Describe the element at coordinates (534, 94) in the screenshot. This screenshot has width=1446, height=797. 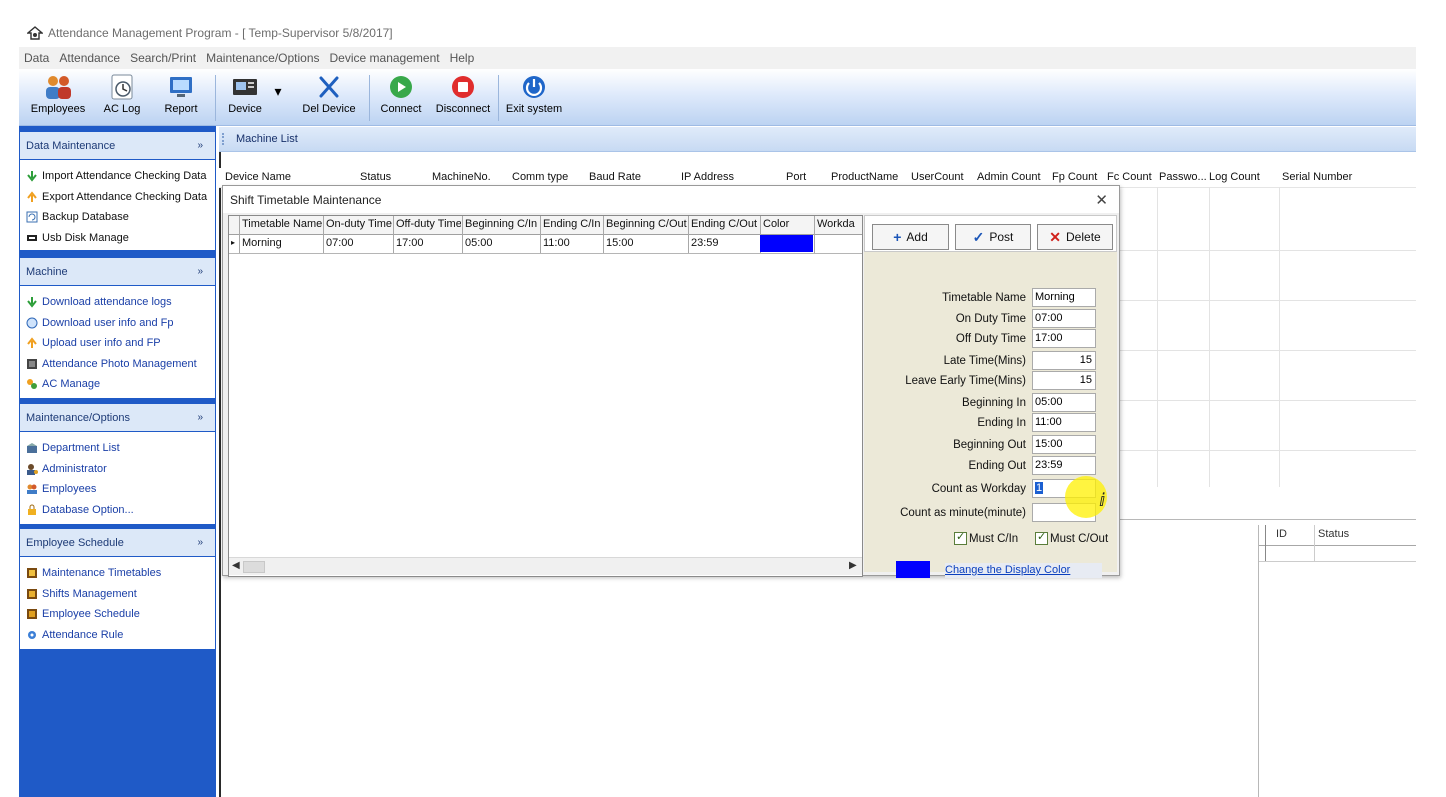
I see `exit-system-button: Exit system` at that location.